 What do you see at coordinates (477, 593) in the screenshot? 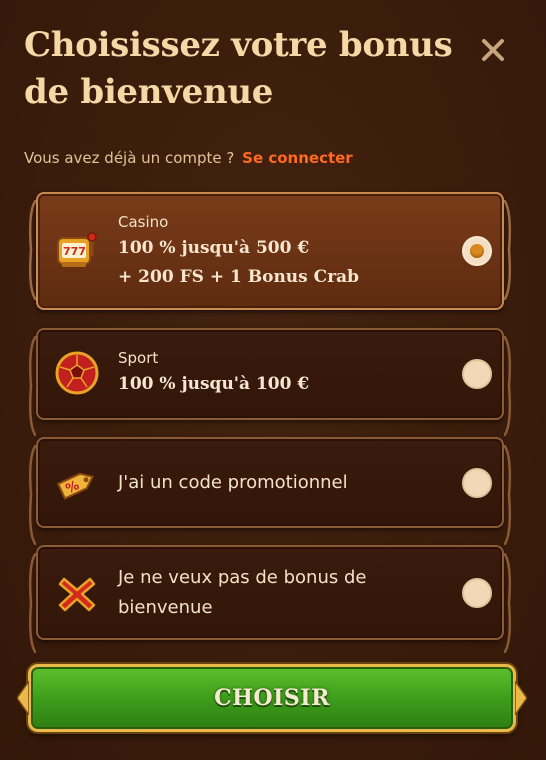
I see `radio-no-bonus` at bounding box center [477, 593].